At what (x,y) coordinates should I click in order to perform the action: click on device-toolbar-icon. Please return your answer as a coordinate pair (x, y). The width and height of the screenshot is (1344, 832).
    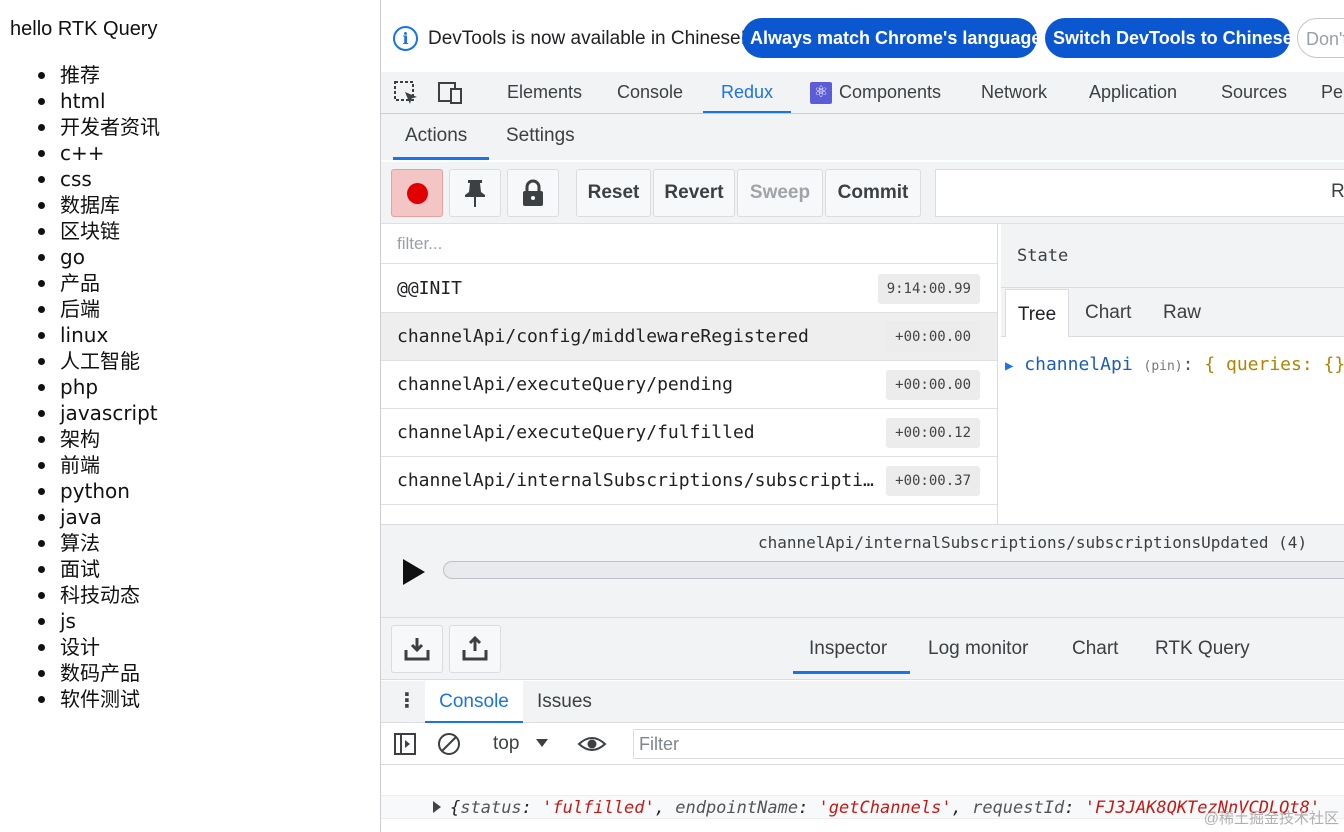
    Looking at the image, I should click on (450, 93).